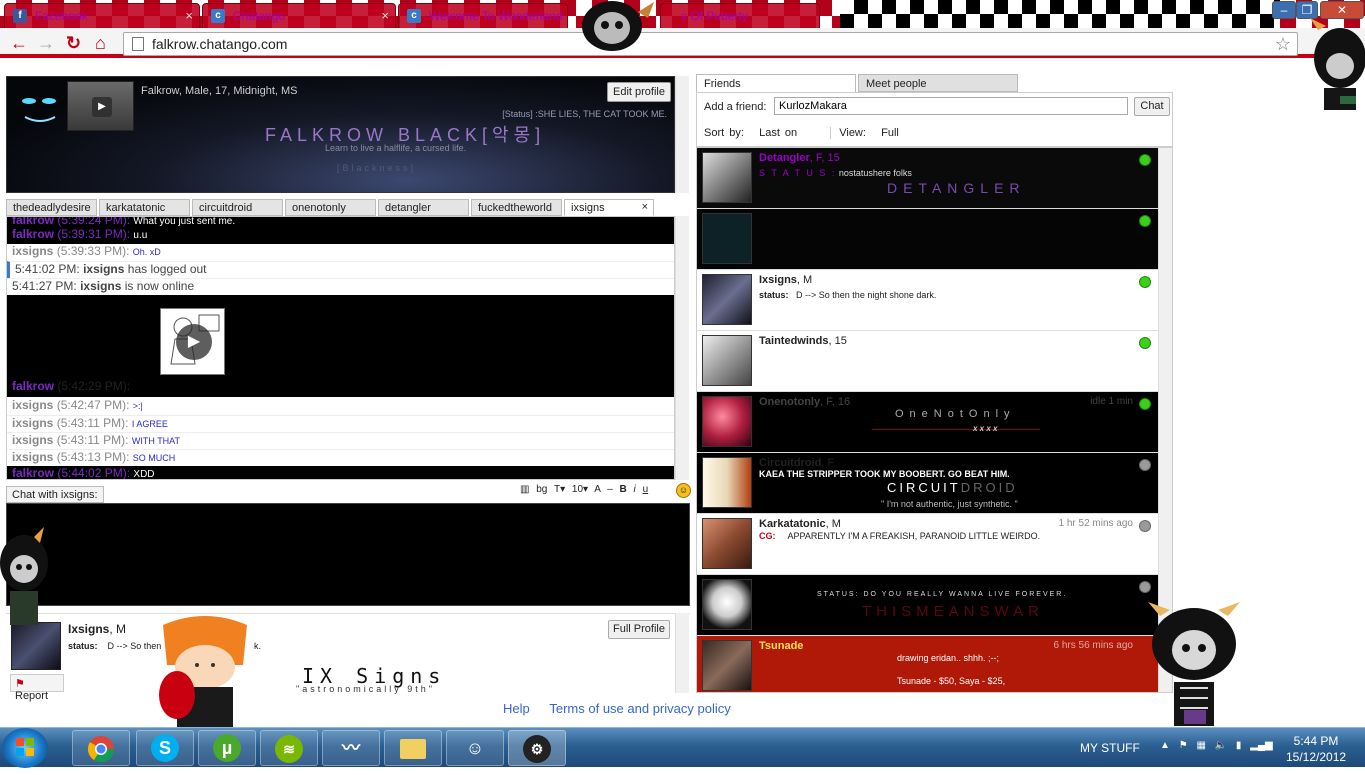 The image size is (1365, 775). What do you see at coordinates (19, 43) in the screenshot?
I see `back-icon: ←` at bounding box center [19, 43].